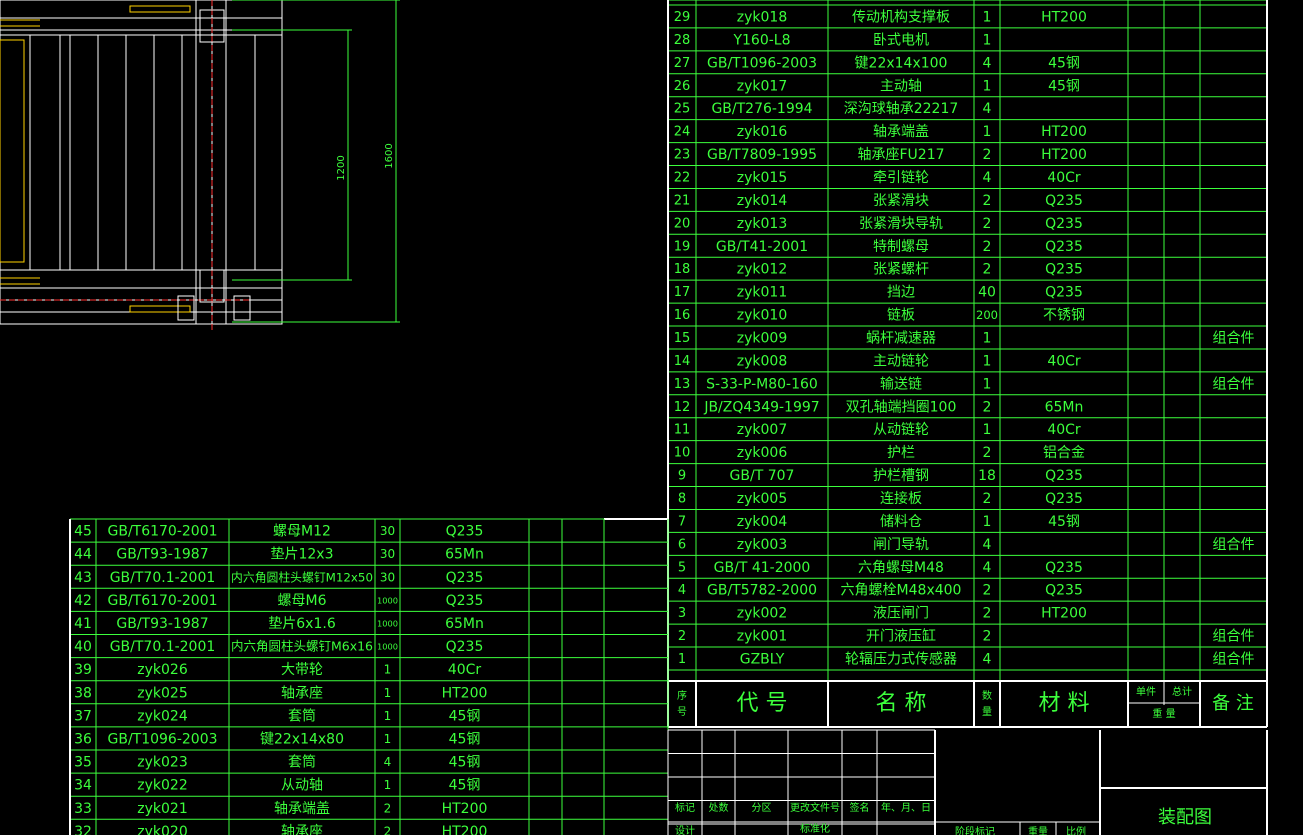 Image resolution: width=1303 pixels, height=835 pixels. I want to click on bom-cell-code: zyk001, so click(762, 637).